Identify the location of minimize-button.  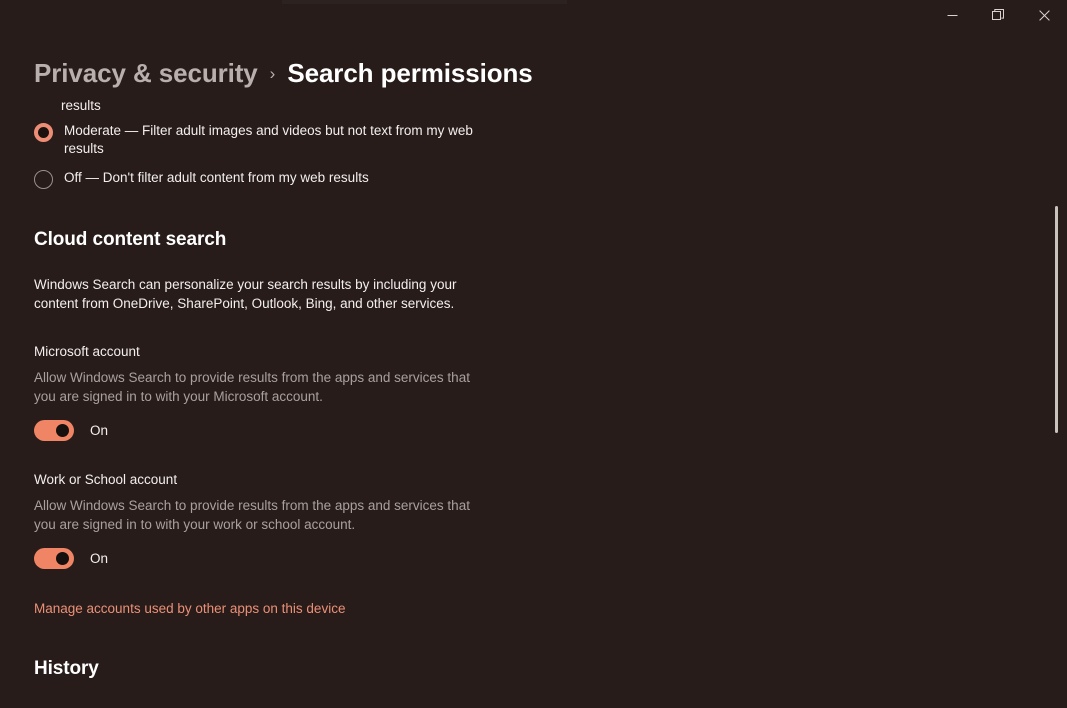
(952, 15).